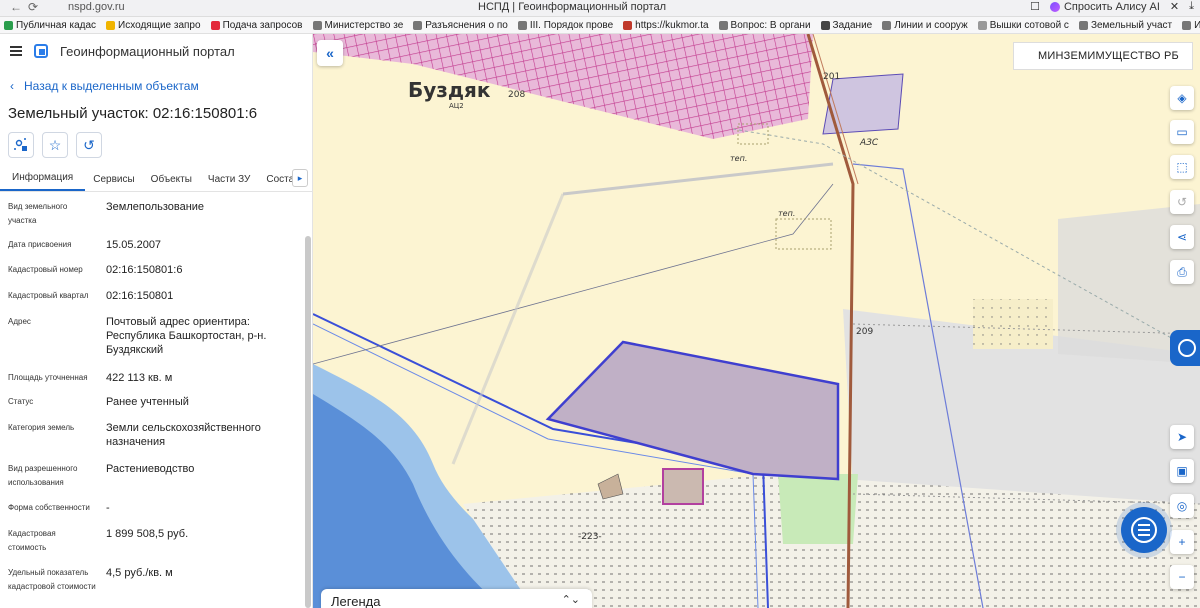 Image resolution: width=1200 pixels, height=608 pixels. I want to click on prop-value: 422 113 кв. м, so click(139, 378).